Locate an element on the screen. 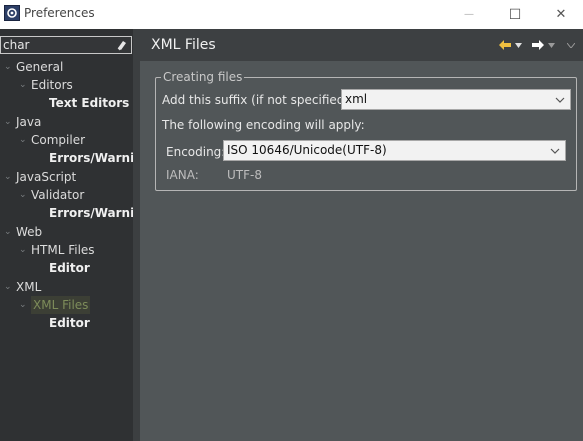 This screenshot has height=441, width=583. tree-item-general: ⌄ General is located at coordinates (33, 67).